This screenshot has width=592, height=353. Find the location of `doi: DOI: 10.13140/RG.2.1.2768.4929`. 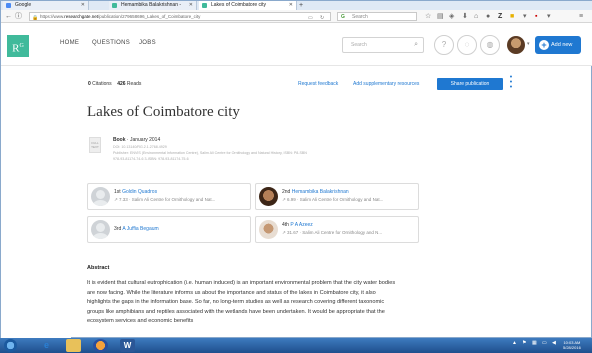

doi: DOI: 10.13140/RG.2.1.2768.4929 is located at coordinates (140, 147).